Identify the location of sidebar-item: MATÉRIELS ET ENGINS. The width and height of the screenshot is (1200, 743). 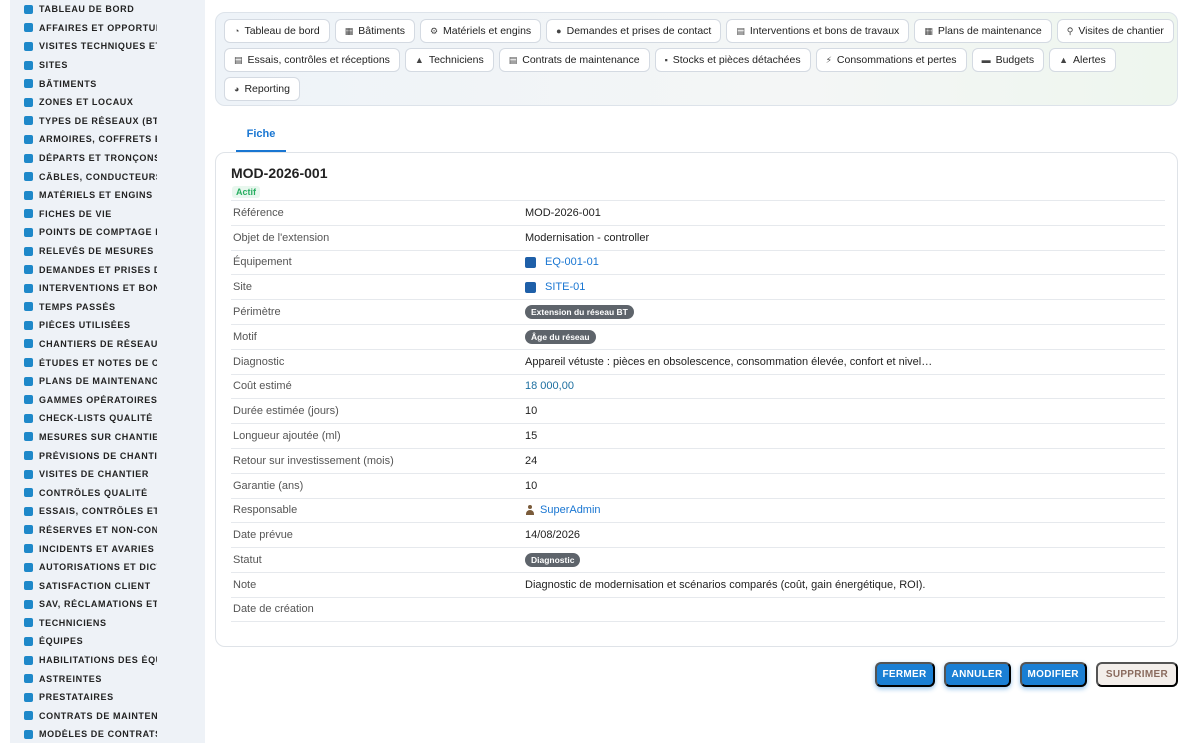
(107, 195).